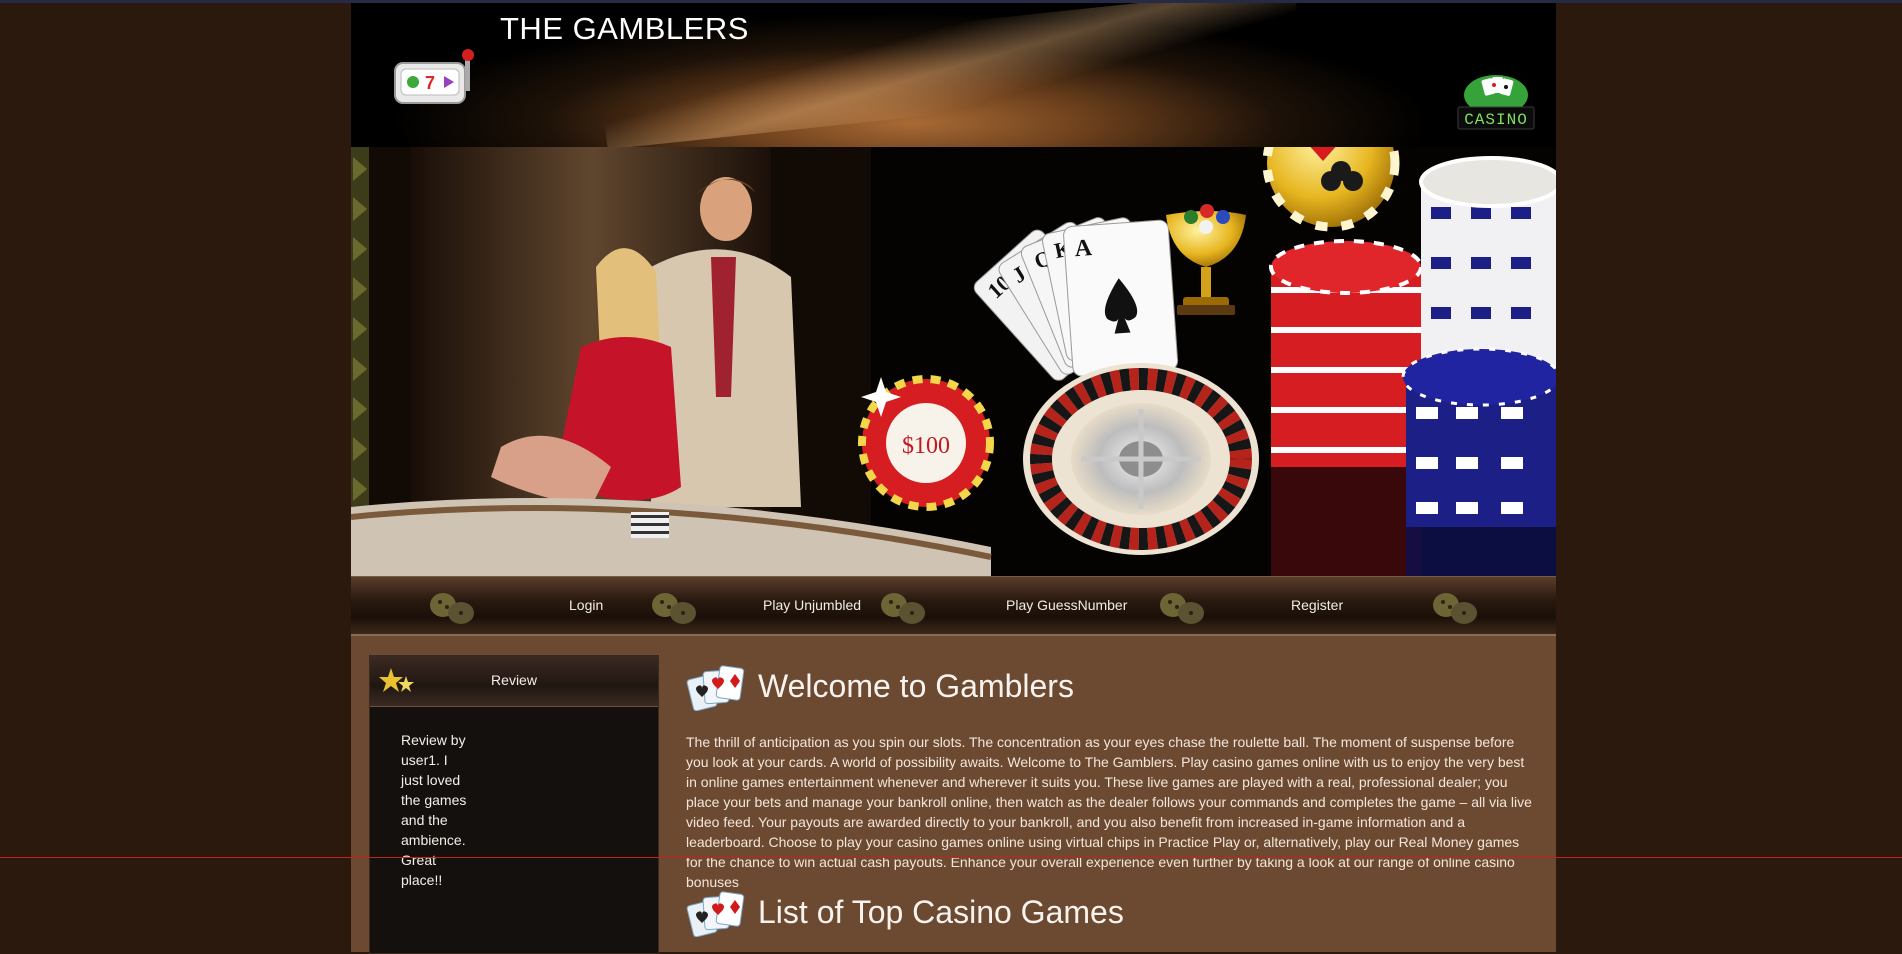 Image resolution: width=1902 pixels, height=954 pixels. I want to click on trophy-cup, so click(1206, 259).